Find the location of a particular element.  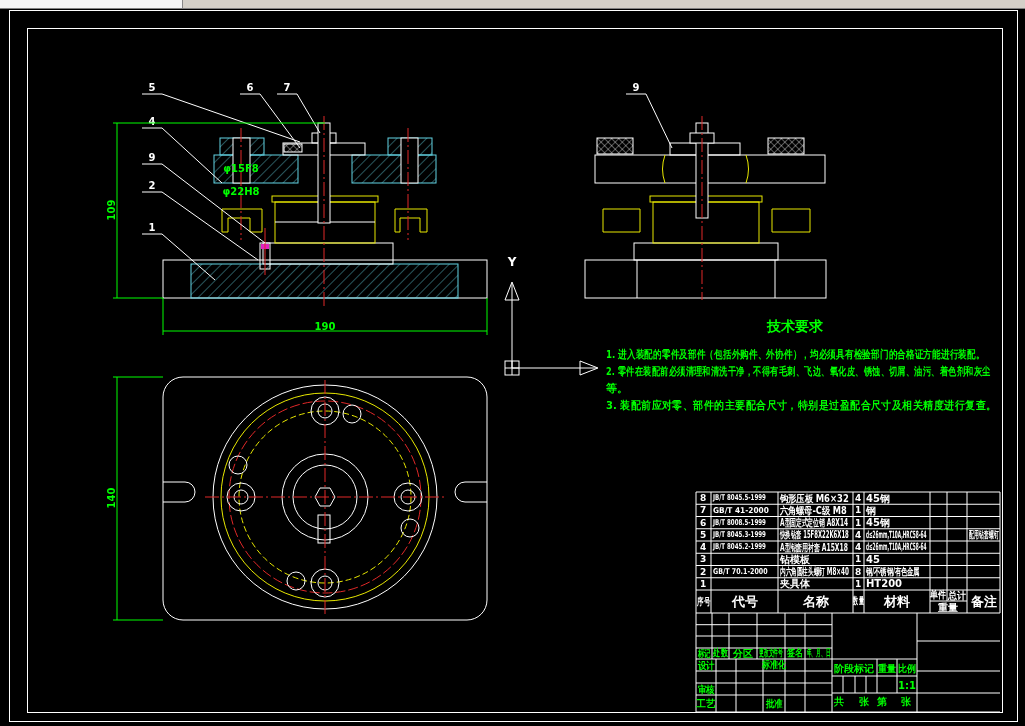

column-header: 重量 is located at coordinates (948, 607).